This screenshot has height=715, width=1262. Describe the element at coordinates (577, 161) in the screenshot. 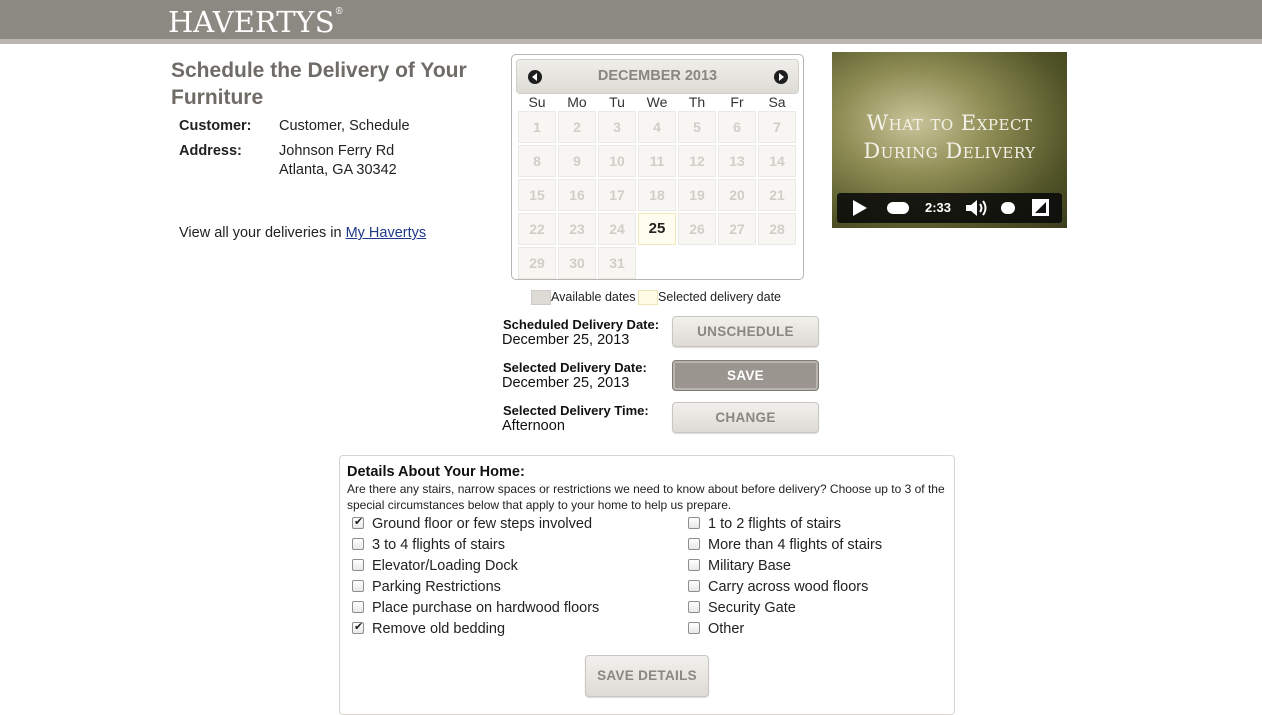

I see `calendar-day: 9` at that location.